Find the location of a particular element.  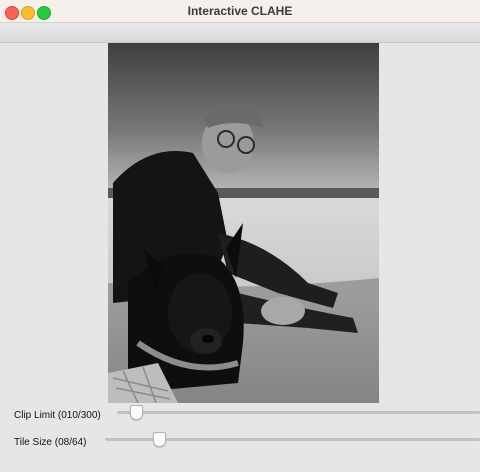

clip-limit-label: Clip Limit (010/300) is located at coordinates (57, 415).